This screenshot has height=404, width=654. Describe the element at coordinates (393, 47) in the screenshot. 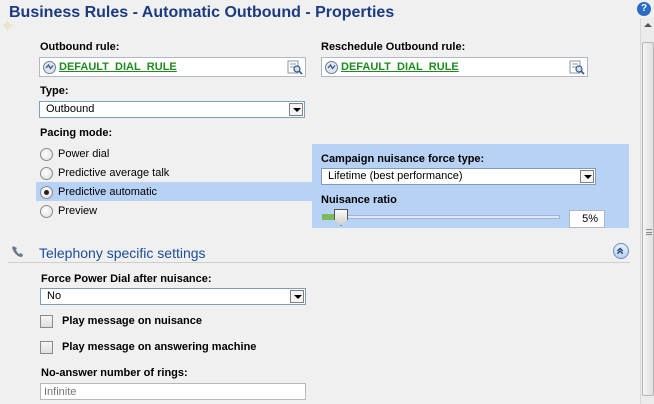

I see `reschedule-rule-label: Reschedule Outbound rule:` at that location.